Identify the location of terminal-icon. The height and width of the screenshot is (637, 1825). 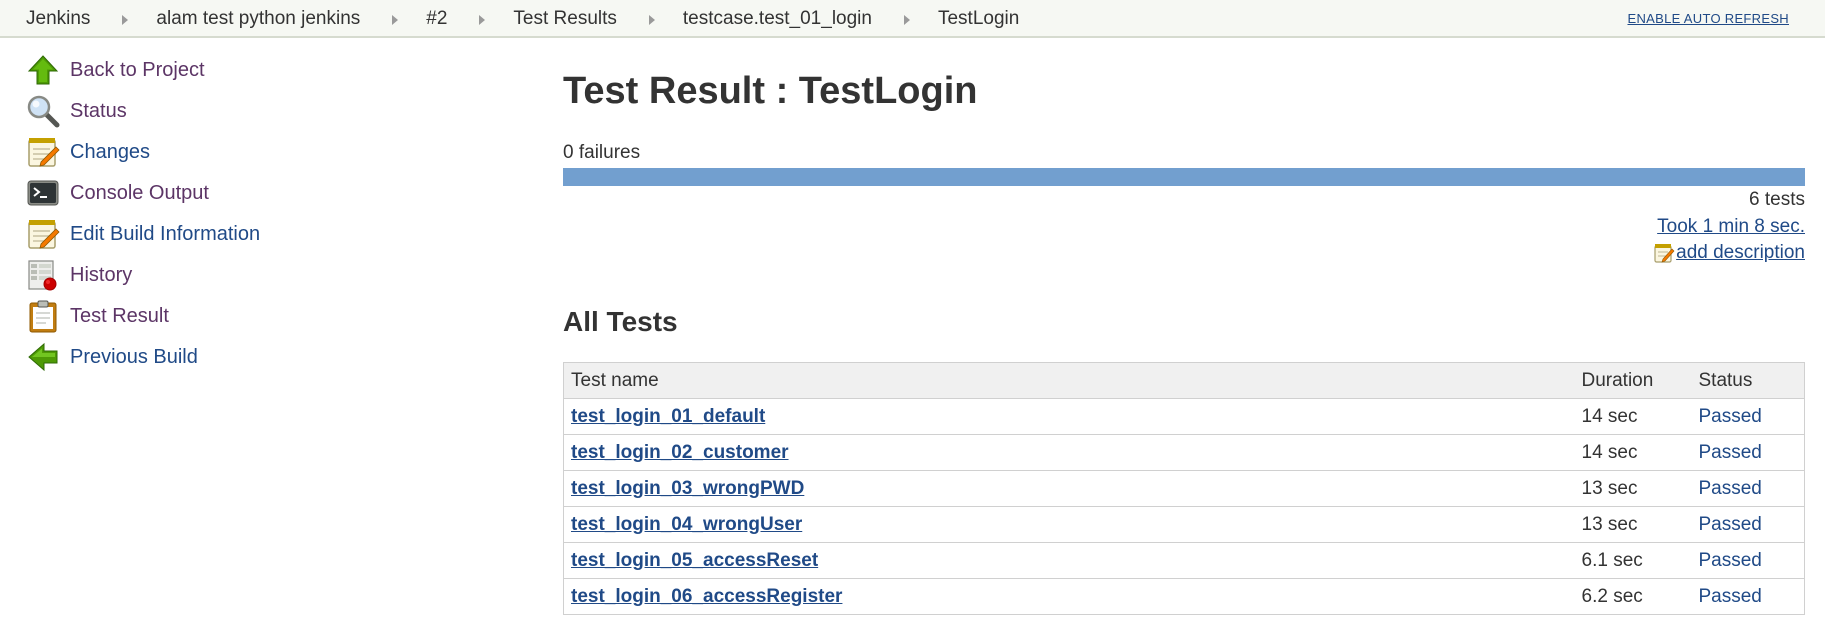
(43, 193).